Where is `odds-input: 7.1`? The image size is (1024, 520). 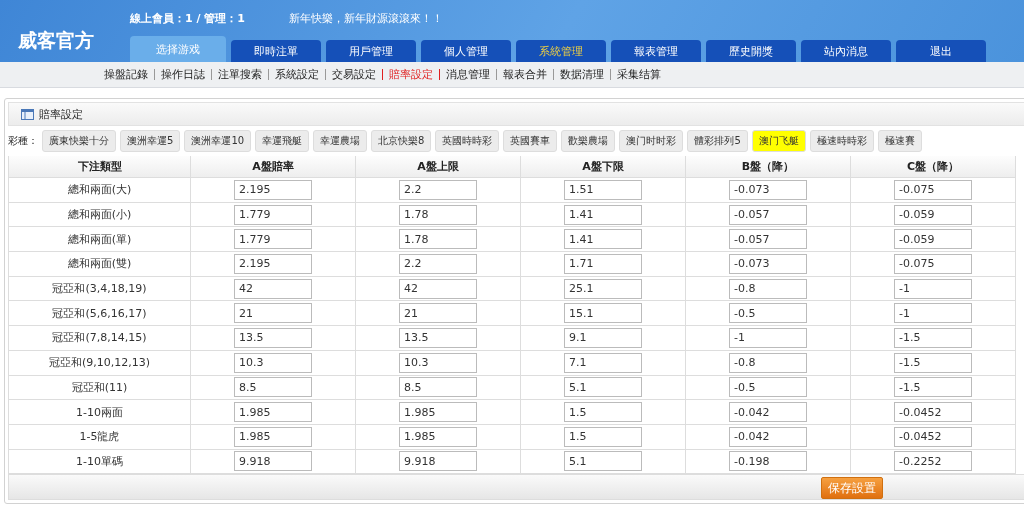
odds-input: 7.1 is located at coordinates (603, 362).